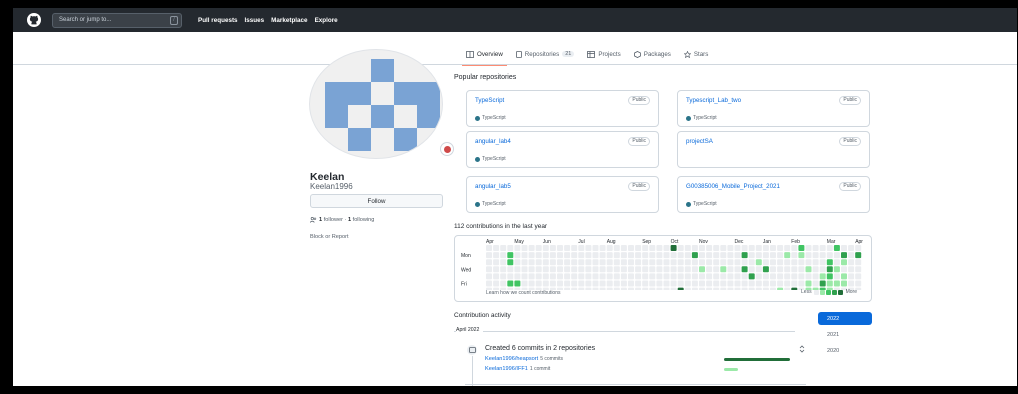 The image size is (1018, 394). I want to click on set-status-emoji-button, so click(447, 149).